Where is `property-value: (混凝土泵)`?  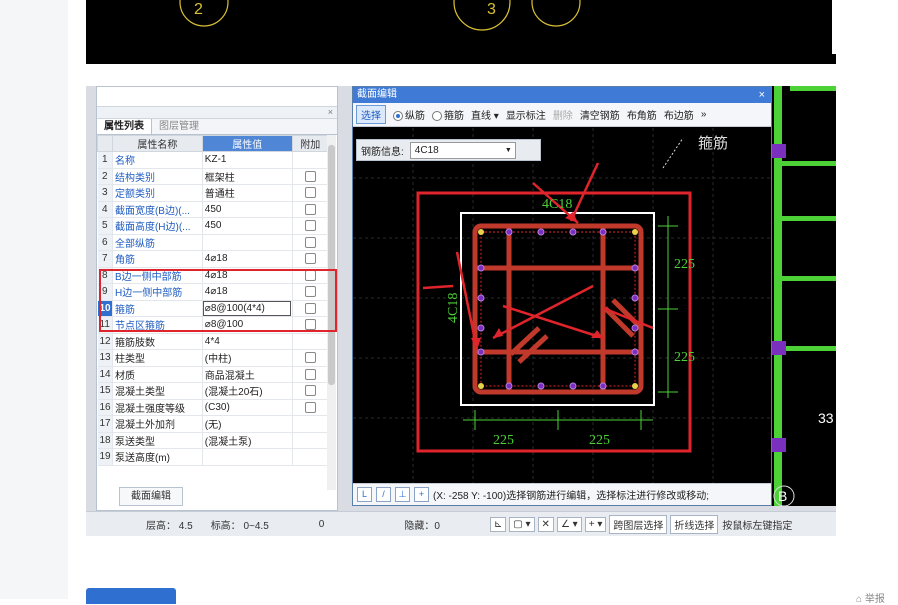 property-value: (混凝土泵) is located at coordinates (247, 440).